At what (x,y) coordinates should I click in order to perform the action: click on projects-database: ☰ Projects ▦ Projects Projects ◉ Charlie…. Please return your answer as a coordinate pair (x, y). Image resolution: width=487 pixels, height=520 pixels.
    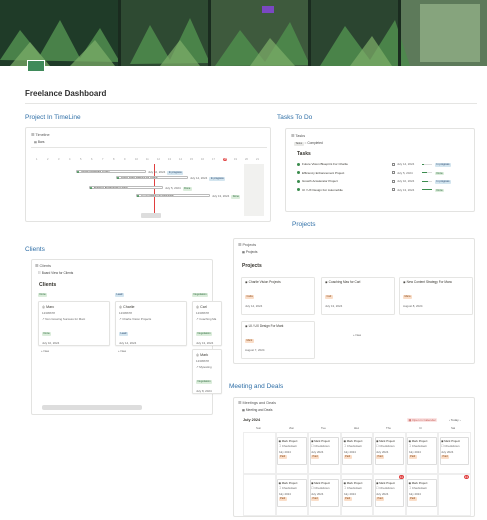
    Looking at the image, I should click on (354, 301).